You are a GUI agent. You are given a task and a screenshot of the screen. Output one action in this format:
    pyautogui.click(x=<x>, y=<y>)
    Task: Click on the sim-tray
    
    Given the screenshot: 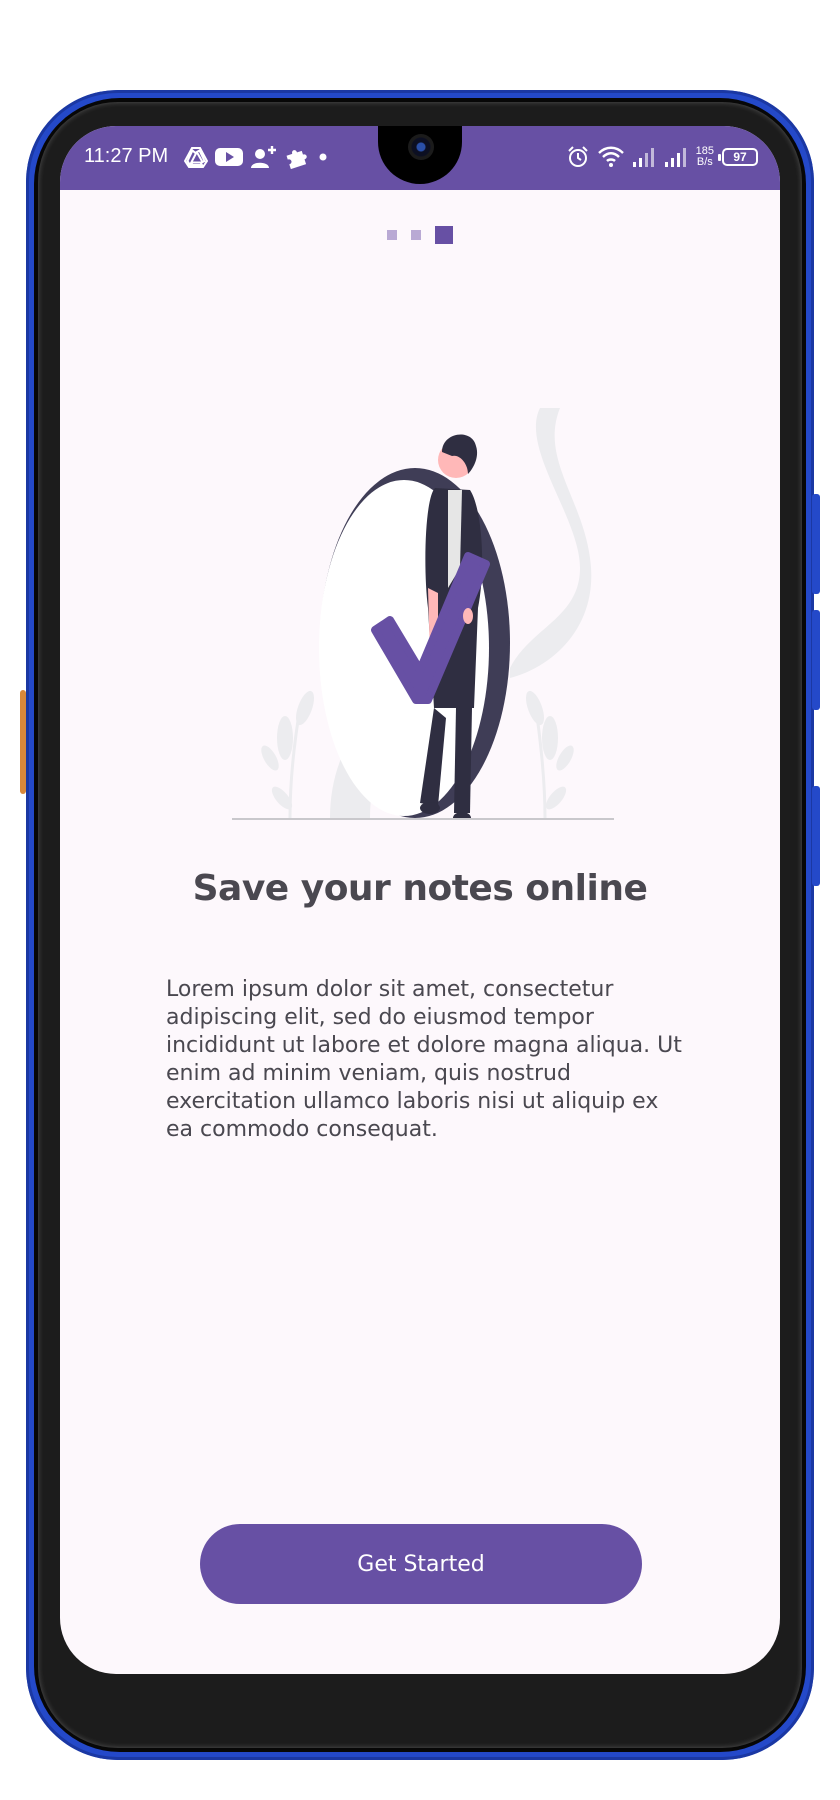 What is the action you would take?
    pyautogui.click(x=23, y=742)
    